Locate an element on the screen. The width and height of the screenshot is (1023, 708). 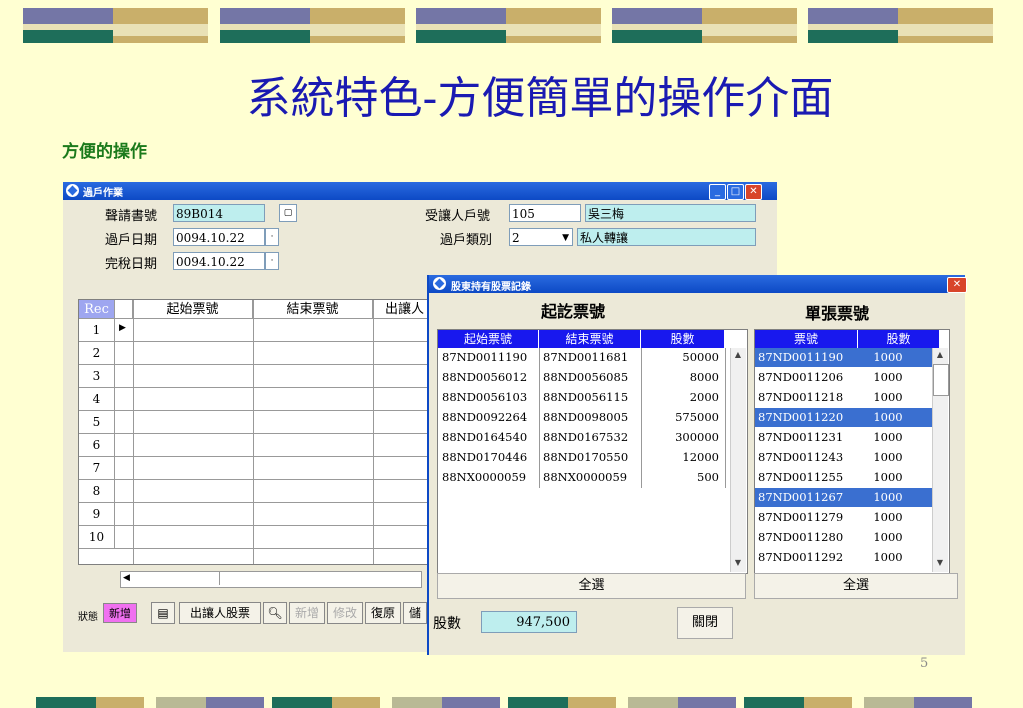
horizontal-scrollbar: ◀ is located at coordinates (271, 579).